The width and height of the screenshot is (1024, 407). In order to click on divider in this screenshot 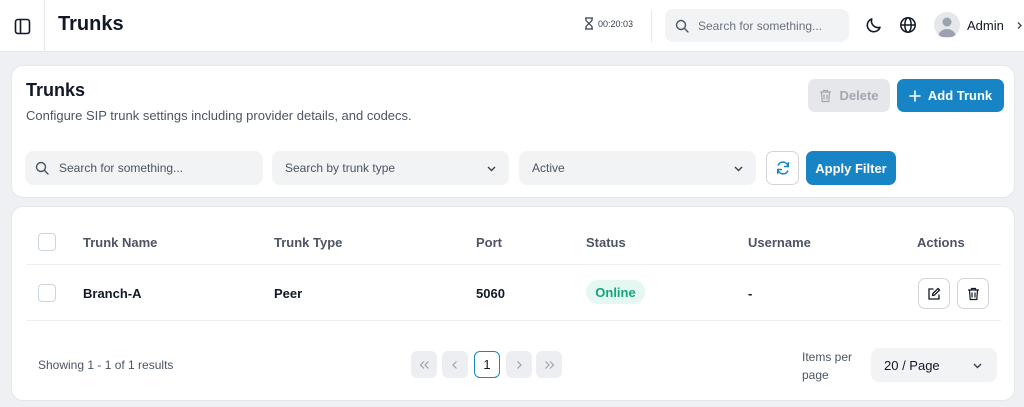, I will do `click(651, 26)`.